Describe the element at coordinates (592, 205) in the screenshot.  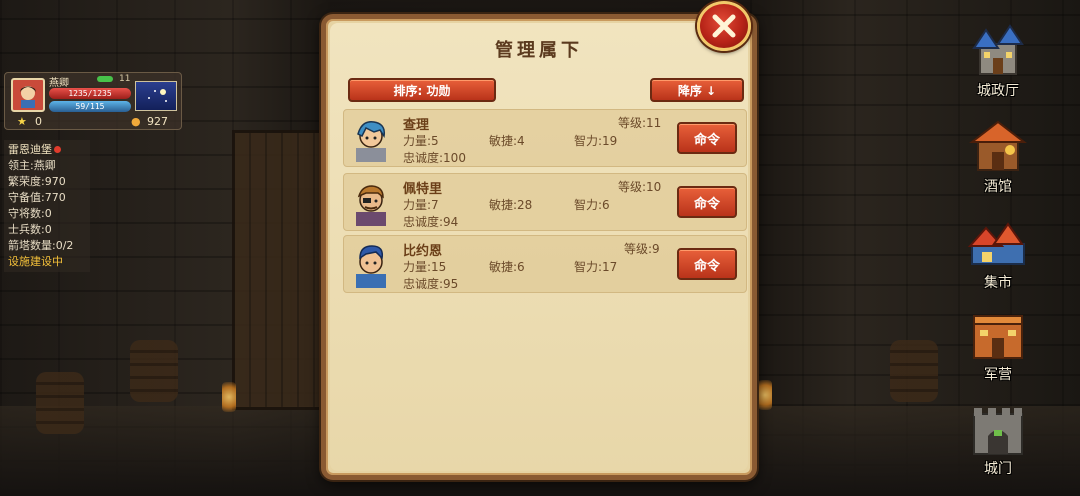
I see `hero-intelligence: 智力:6` at that location.